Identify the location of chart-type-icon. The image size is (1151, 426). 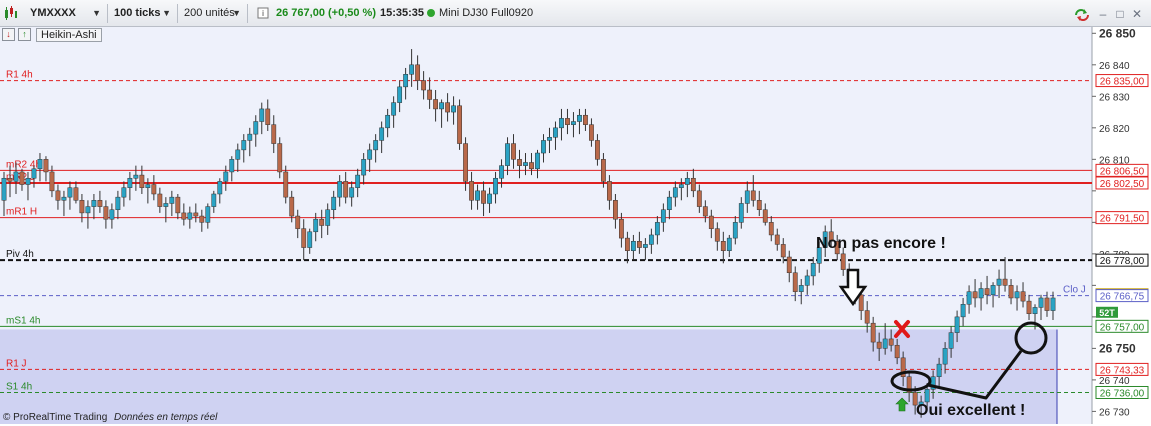
(11, 13).